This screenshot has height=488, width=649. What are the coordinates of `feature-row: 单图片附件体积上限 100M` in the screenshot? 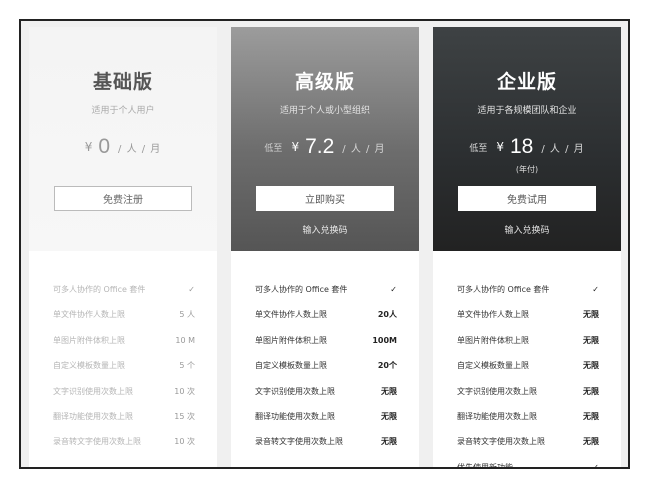 It's located at (325, 340).